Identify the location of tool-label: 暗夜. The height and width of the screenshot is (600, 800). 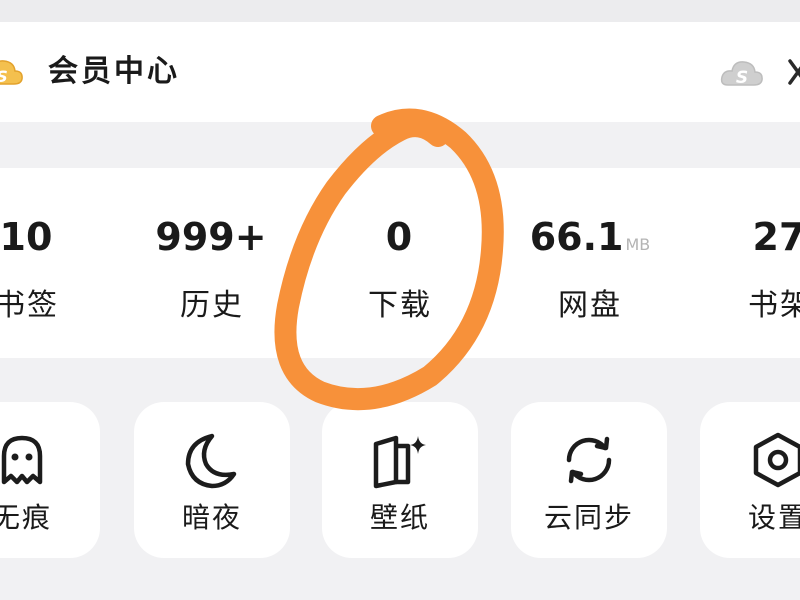
(211, 517).